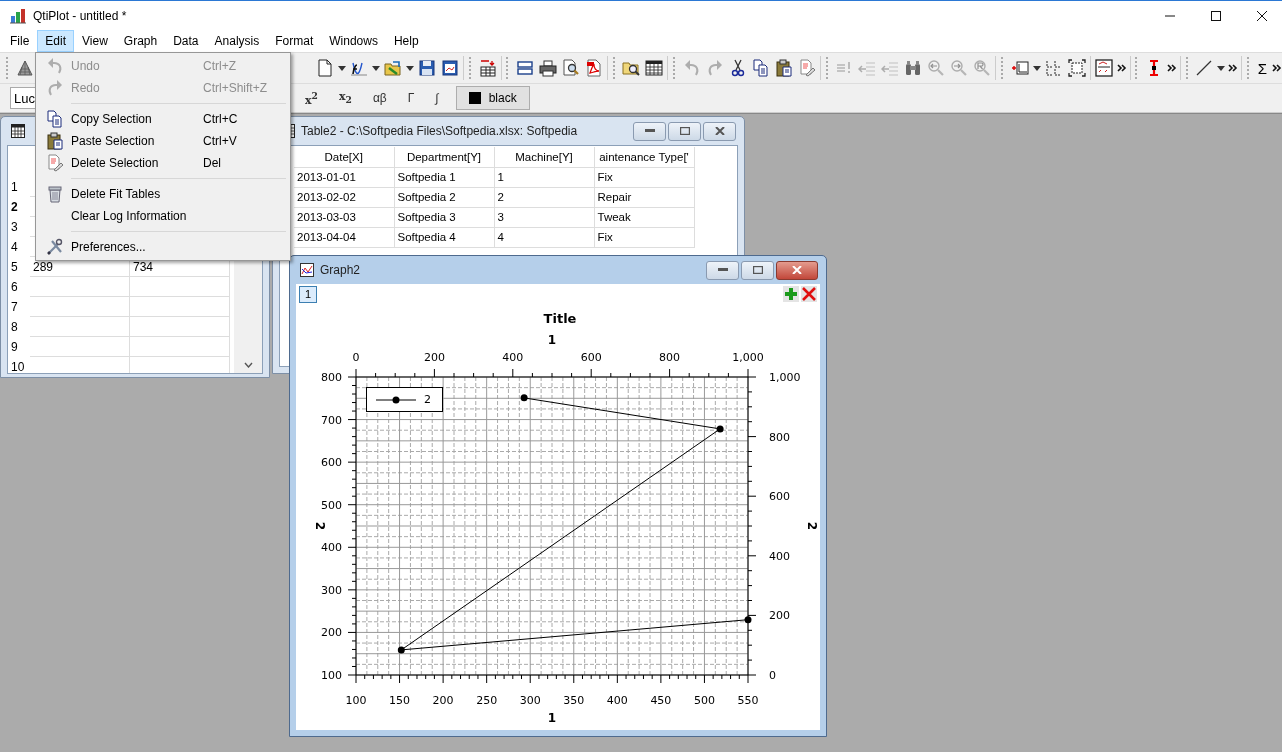 The height and width of the screenshot is (752, 1282). What do you see at coordinates (444, 237) in the screenshot?
I see `table-cell: Softpedia 4` at bounding box center [444, 237].